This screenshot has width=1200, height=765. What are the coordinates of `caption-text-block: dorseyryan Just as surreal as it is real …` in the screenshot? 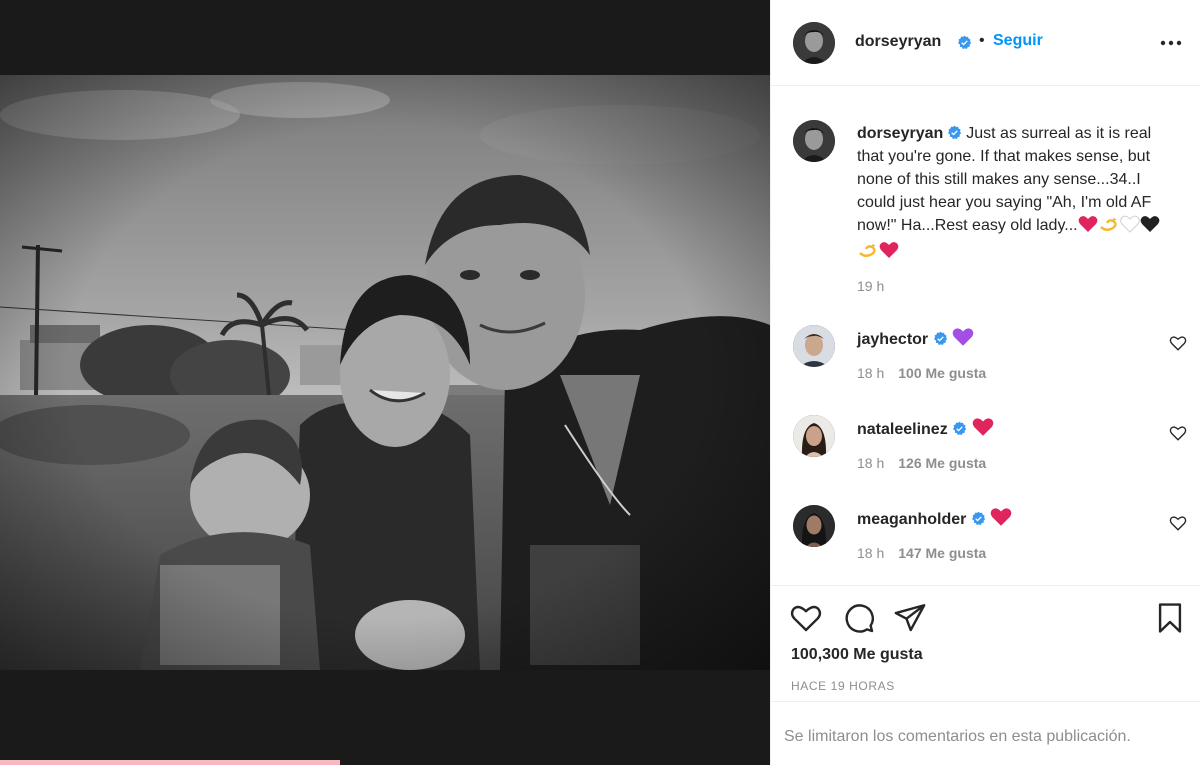 It's located at (1018, 194).